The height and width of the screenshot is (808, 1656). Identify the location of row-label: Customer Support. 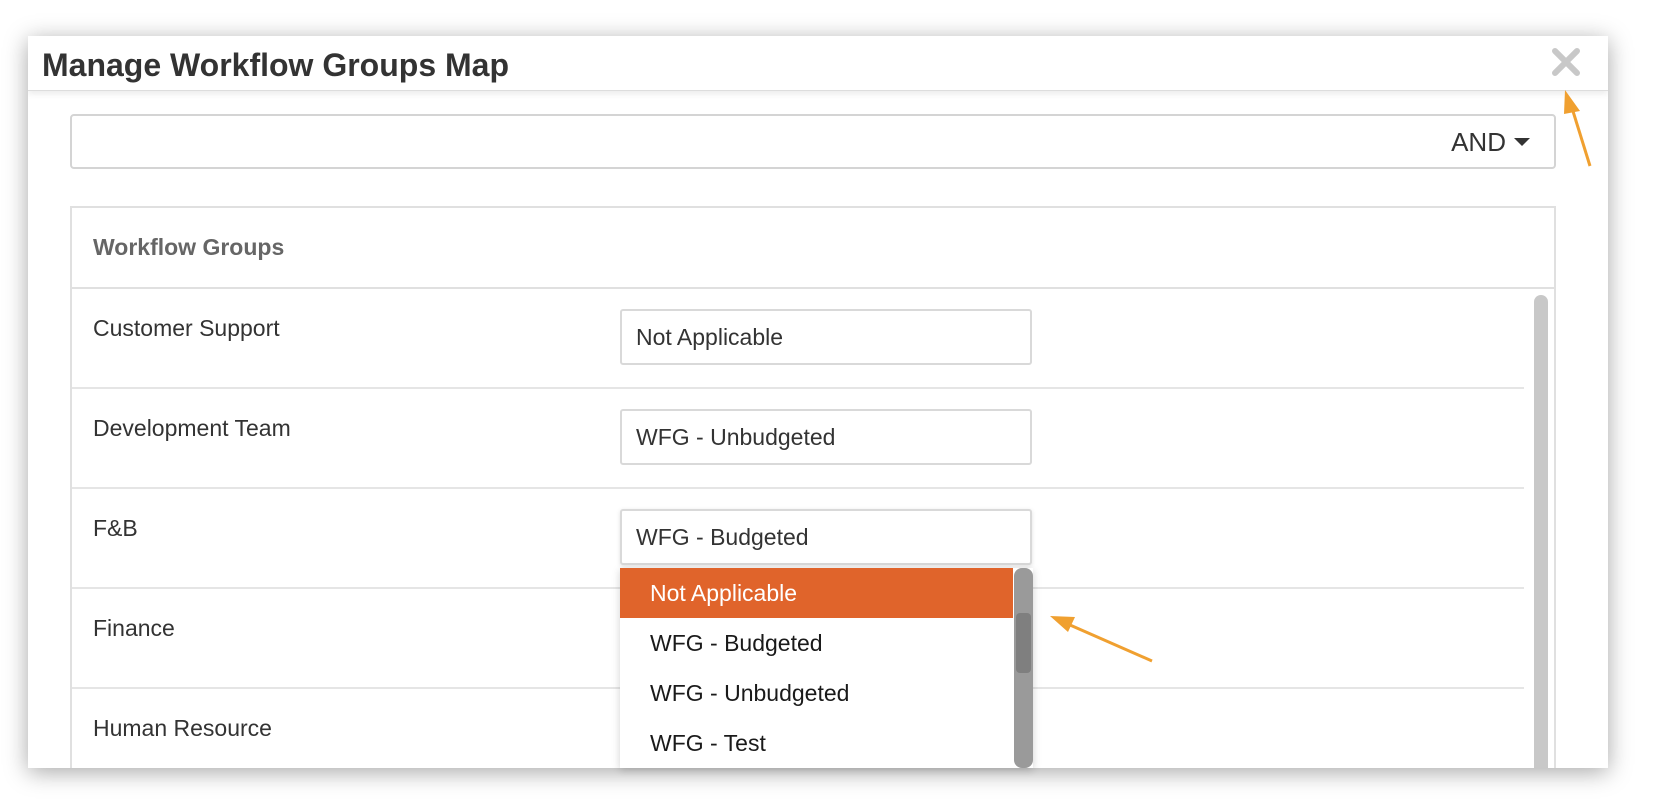
(186, 328).